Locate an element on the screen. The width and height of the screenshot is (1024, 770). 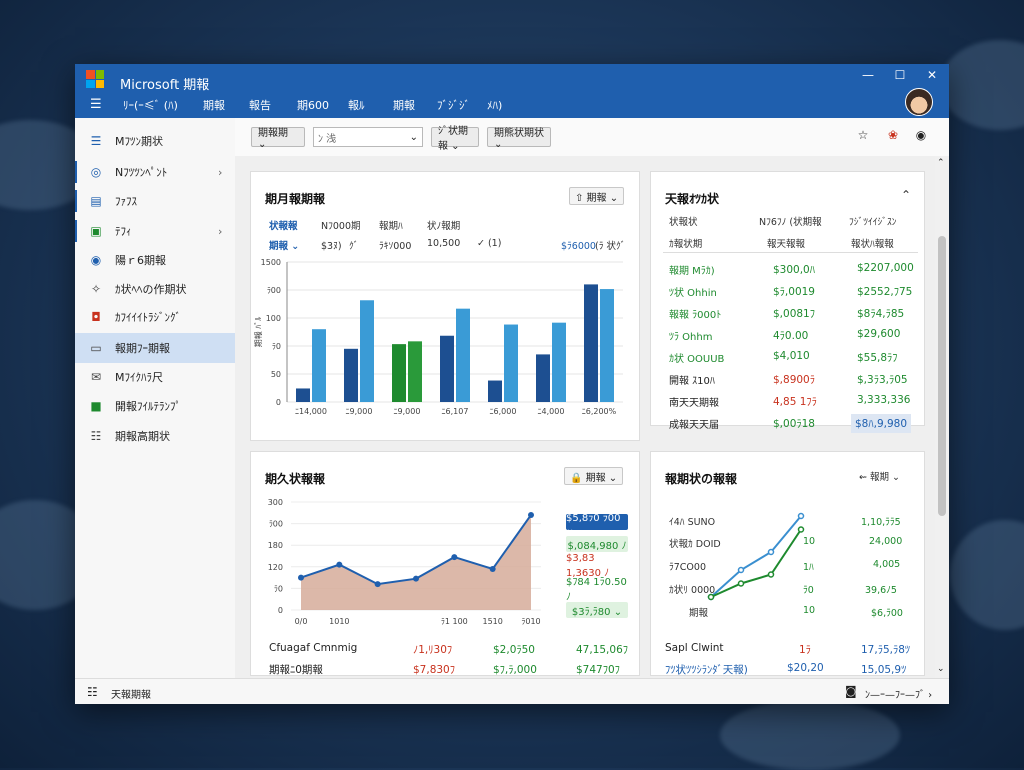
summary-label: ﾌﾂ状ﾂﾂｼﾗﾝﾀﾞ天報) is located at coordinates (706, 670).